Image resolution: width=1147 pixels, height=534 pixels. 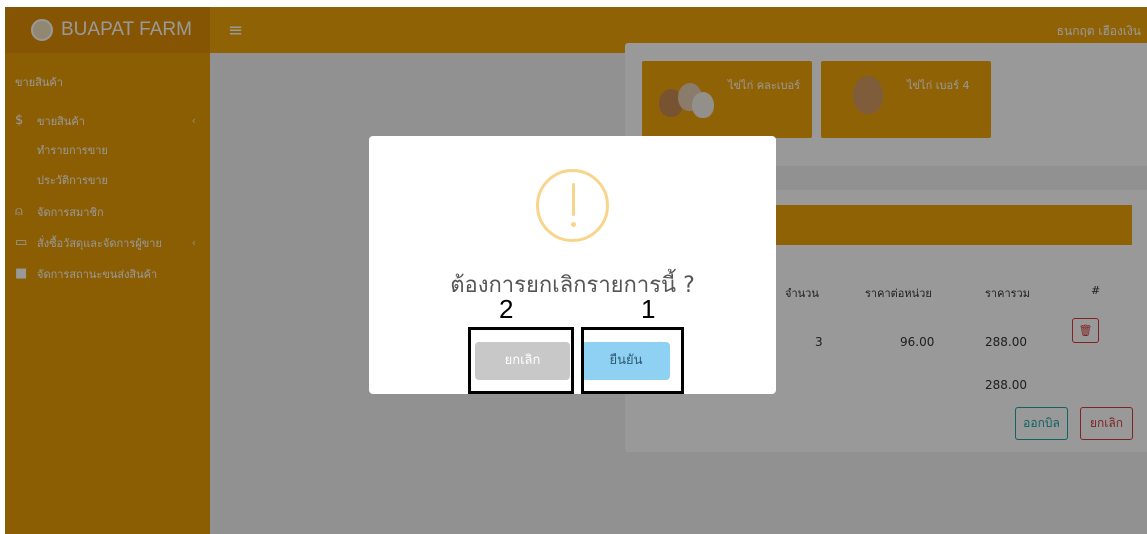 What do you see at coordinates (506, 309) in the screenshot?
I see `annotation-label-2: 2` at bounding box center [506, 309].